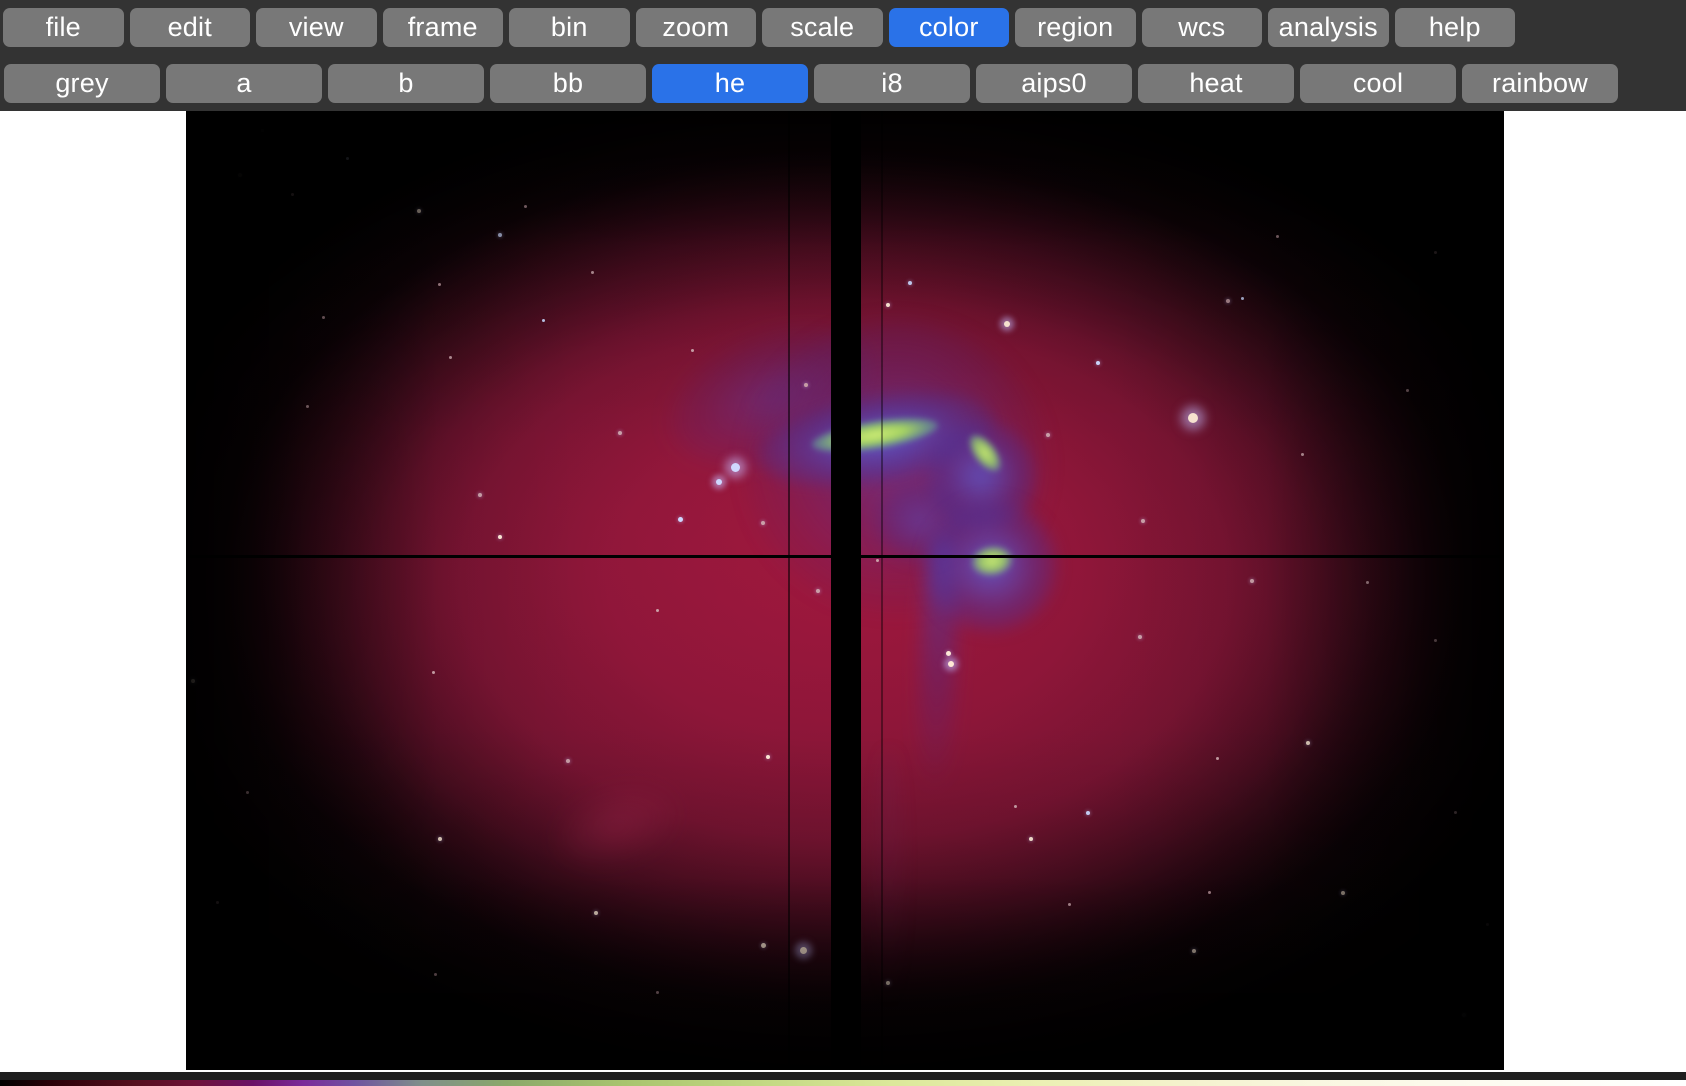 The height and width of the screenshot is (1086, 1686). Describe the element at coordinates (568, 83) in the screenshot. I see `cmap-bb: bb` at that location.